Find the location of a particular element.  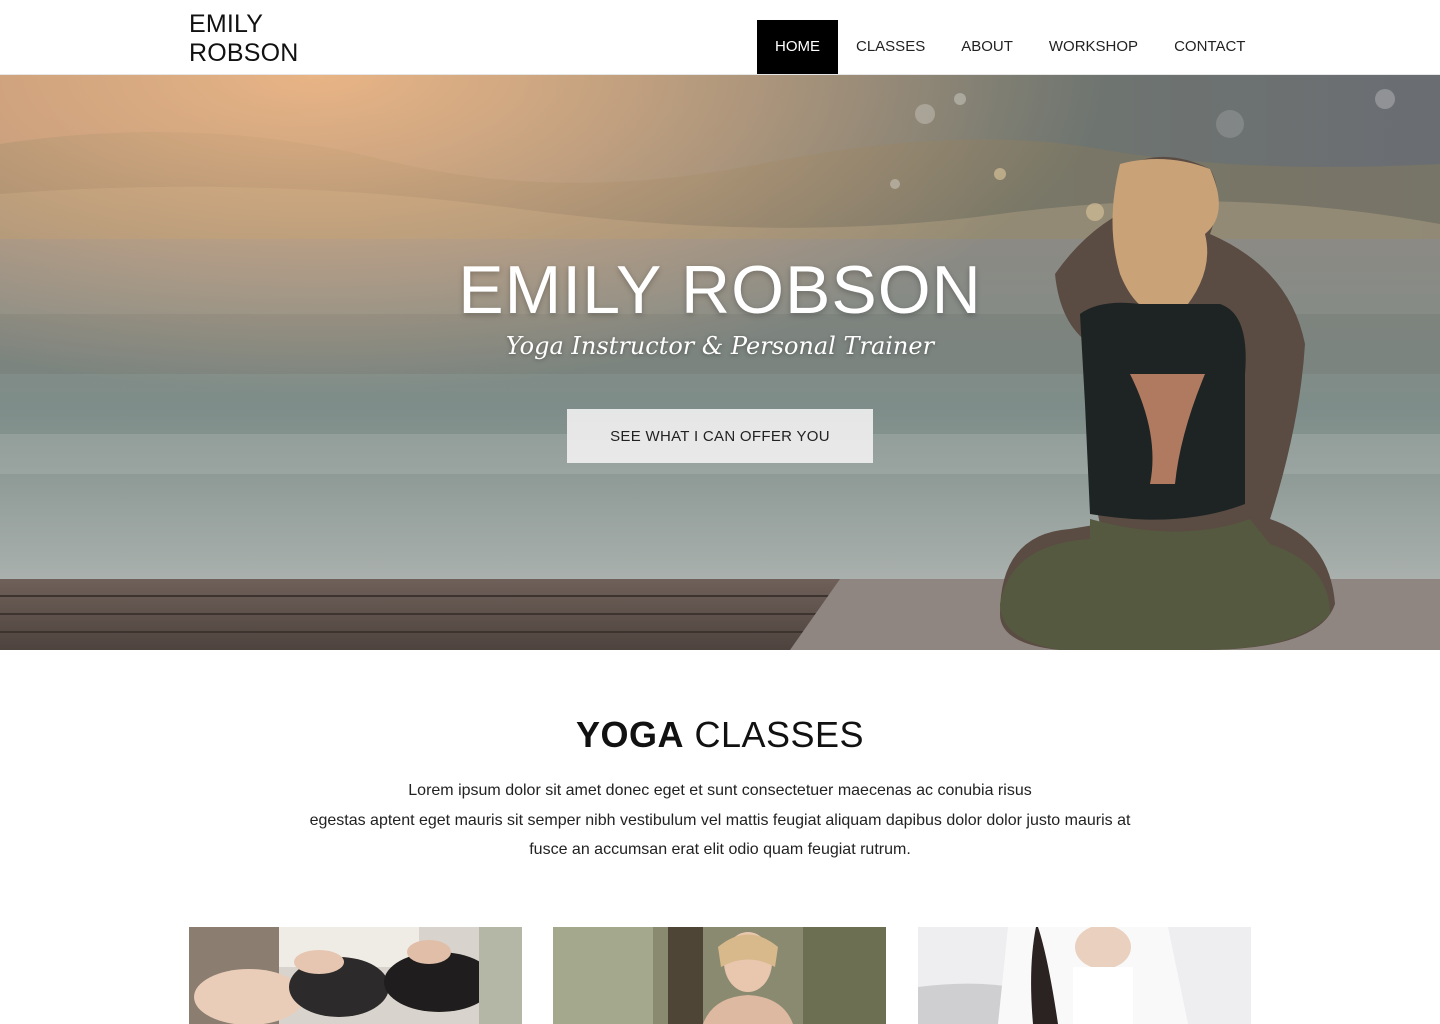

logo-line-2: ROBSON is located at coordinates (244, 53).